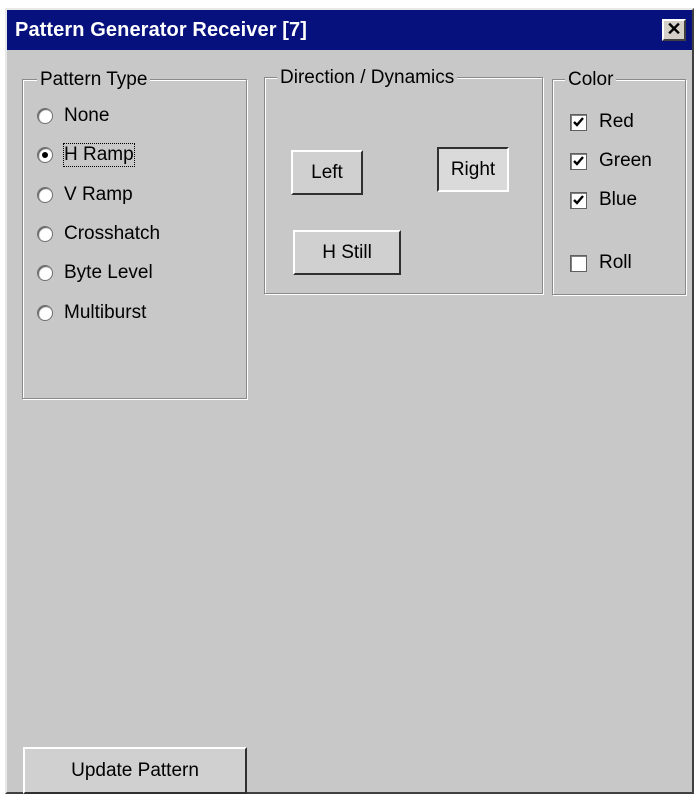  I want to click on radio-h-ramp: H Ramp, so click(86, 155).